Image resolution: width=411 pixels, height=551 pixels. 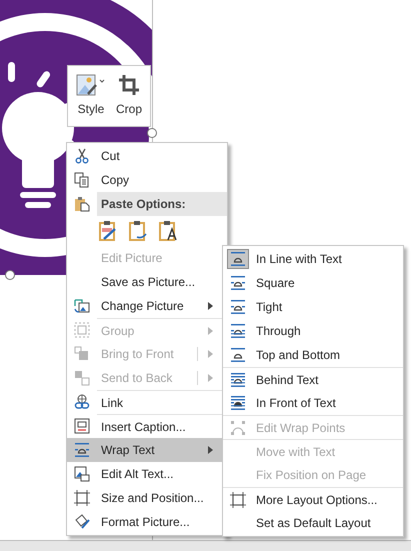 I want to click on menu-item: Square, so click(x=313, y=283).